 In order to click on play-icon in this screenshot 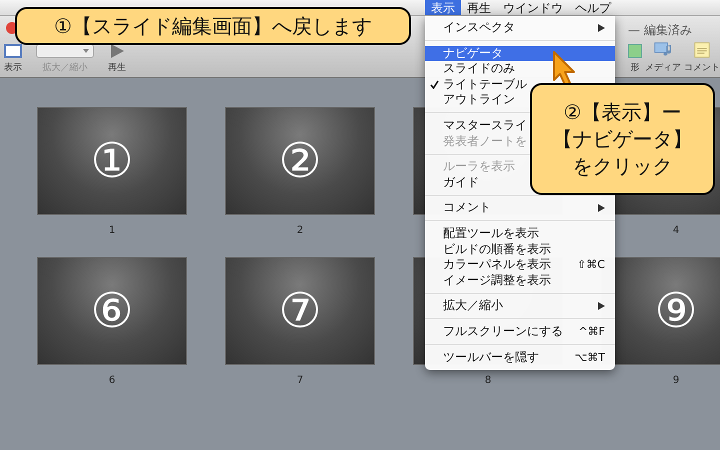, I will do `click(117, 51)`.